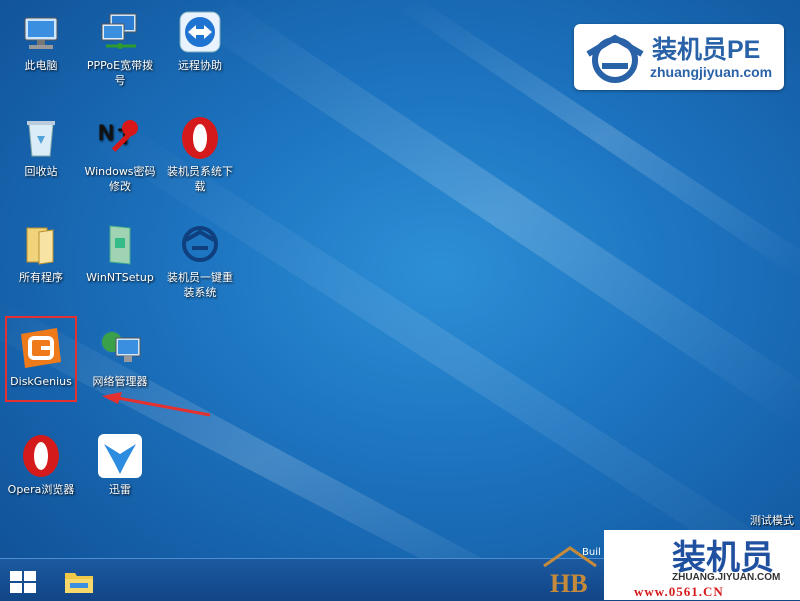  What do you see at coordinates (200, 244) in the screenshot?
I see `zhuangjiyuan-logo-icon` at bounding box center [200, 244].